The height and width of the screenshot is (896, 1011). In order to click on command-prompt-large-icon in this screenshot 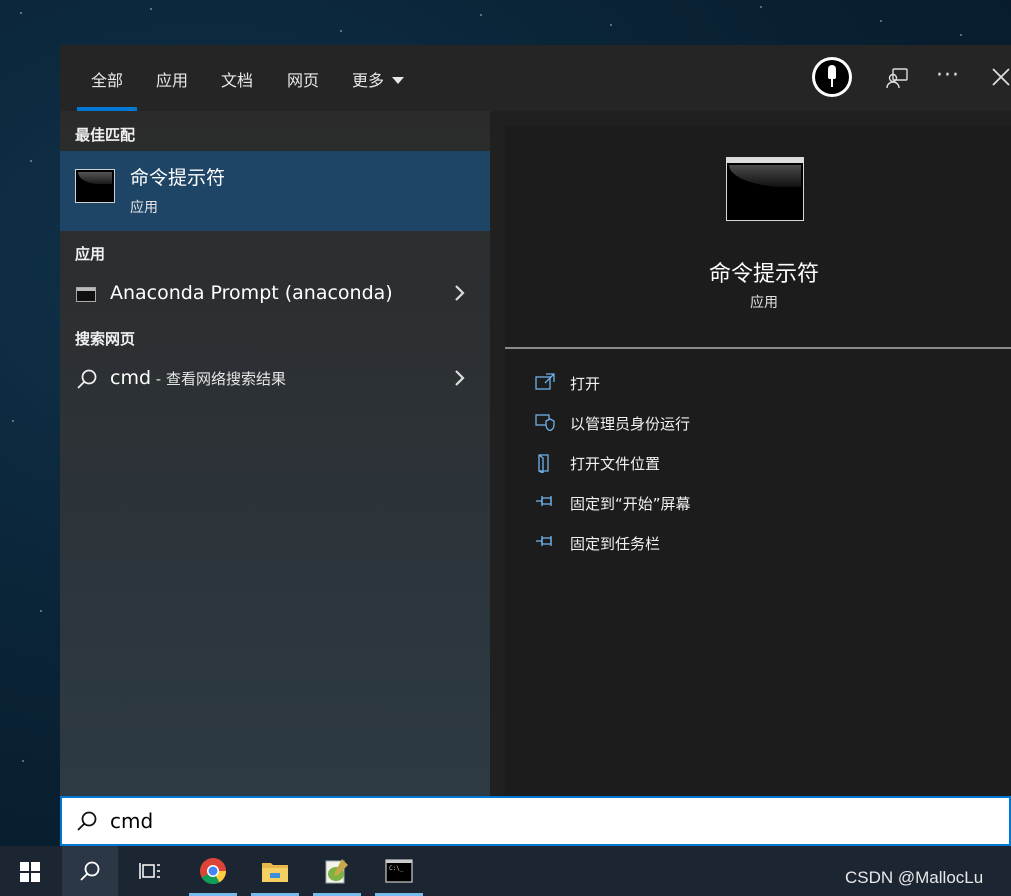, I will do `click(765, 189)`.